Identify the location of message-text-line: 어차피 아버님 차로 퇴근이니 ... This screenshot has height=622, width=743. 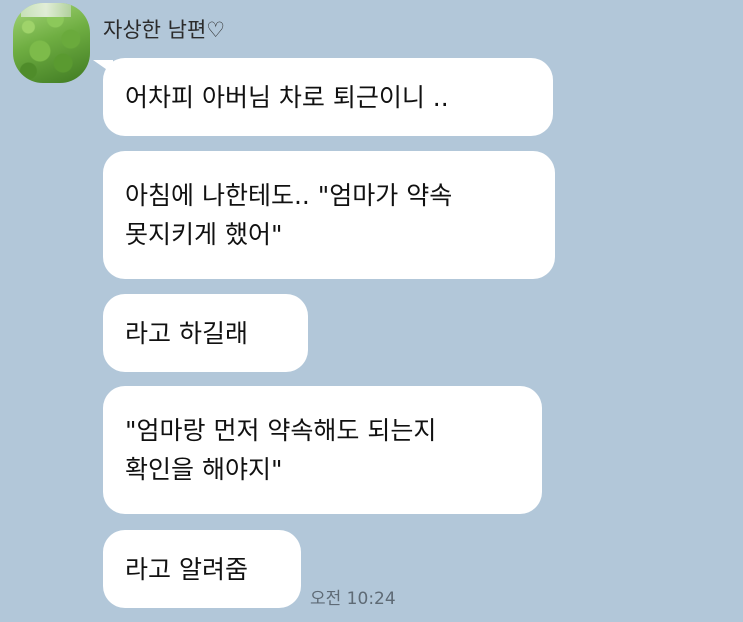
(287, 97).